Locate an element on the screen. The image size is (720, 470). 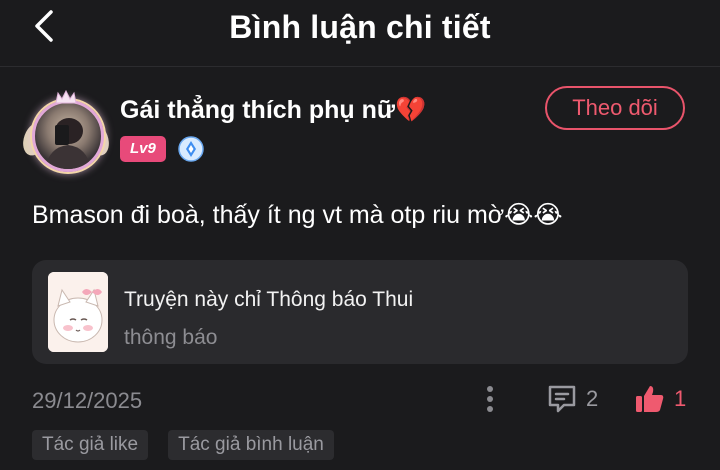
avatar-image is located at coordinates (68, 136).